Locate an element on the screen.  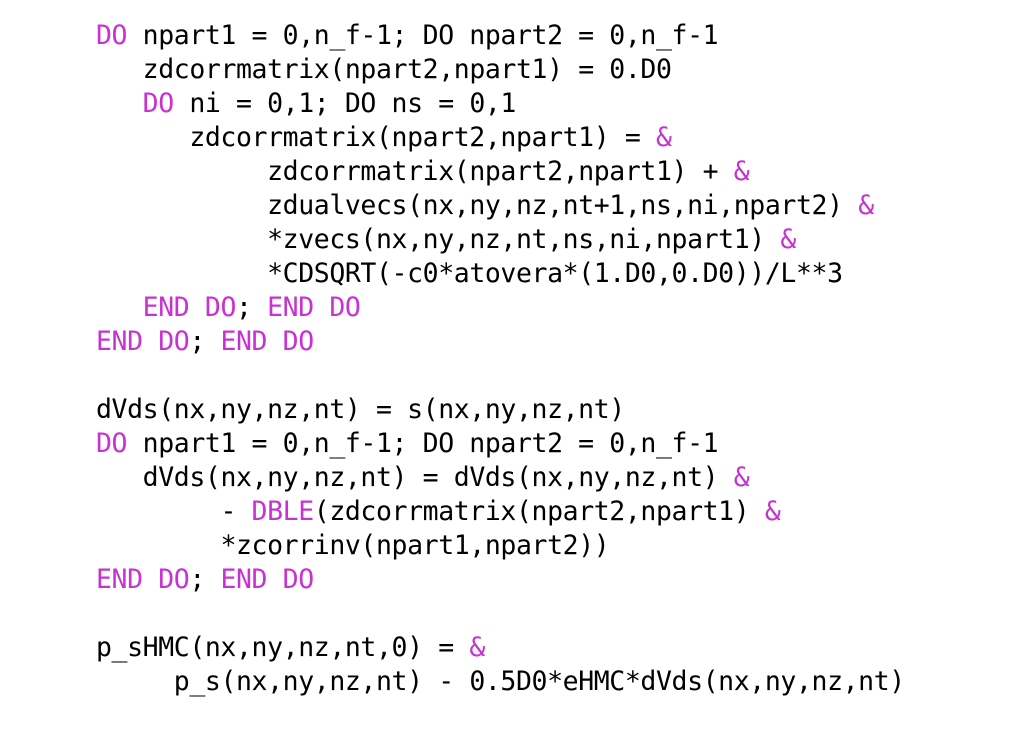
code-line: *CDSQRT(-c0*atovera*(1.D0,0.D0))/L**3 is located at coordinates (500, 274).